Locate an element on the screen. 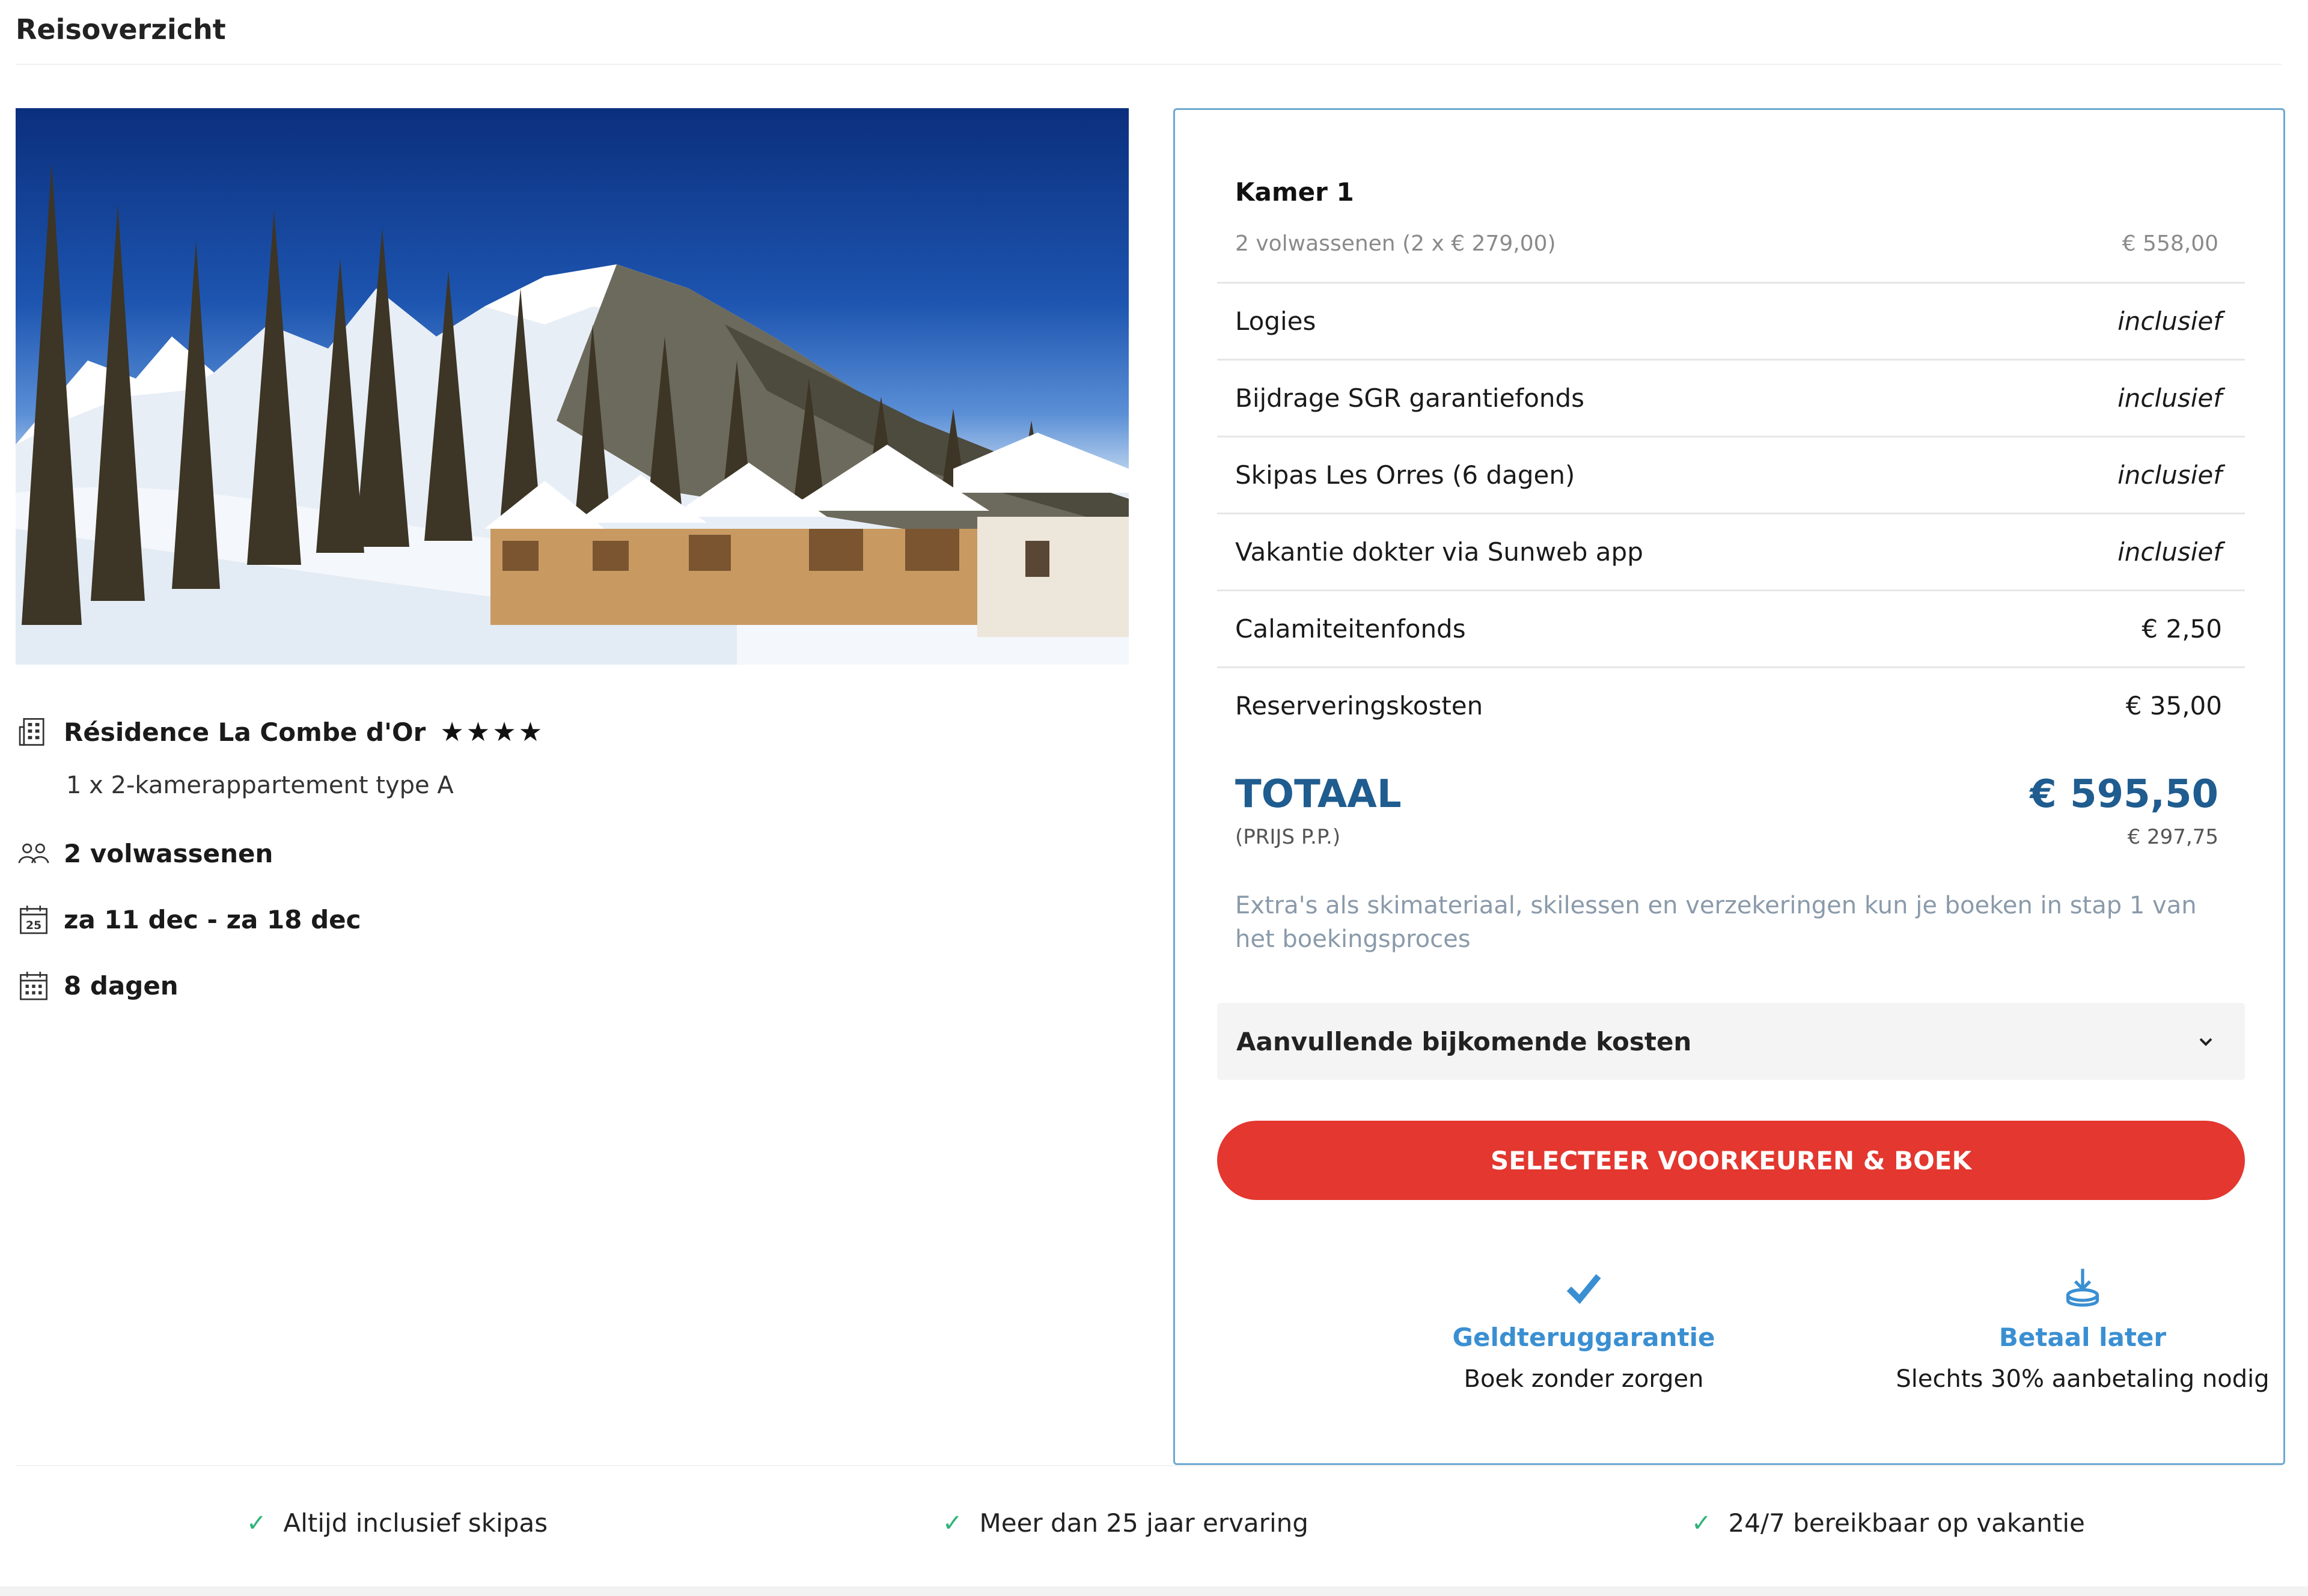 This screenshot has height=1596, width=2308. dates-text: za 11 dec - za 18 dec is located at coordinates (212, 919).